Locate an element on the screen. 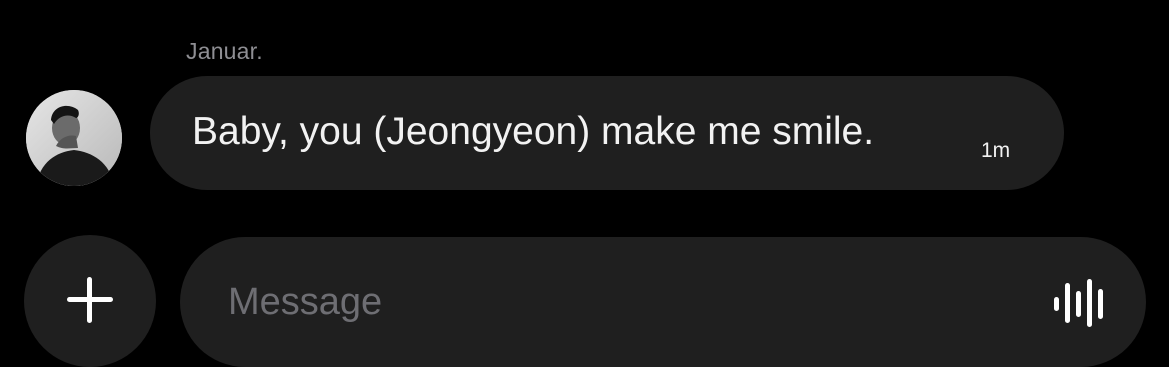 The image size is (1169, 367). avatar is located at coordinates (74, 138).